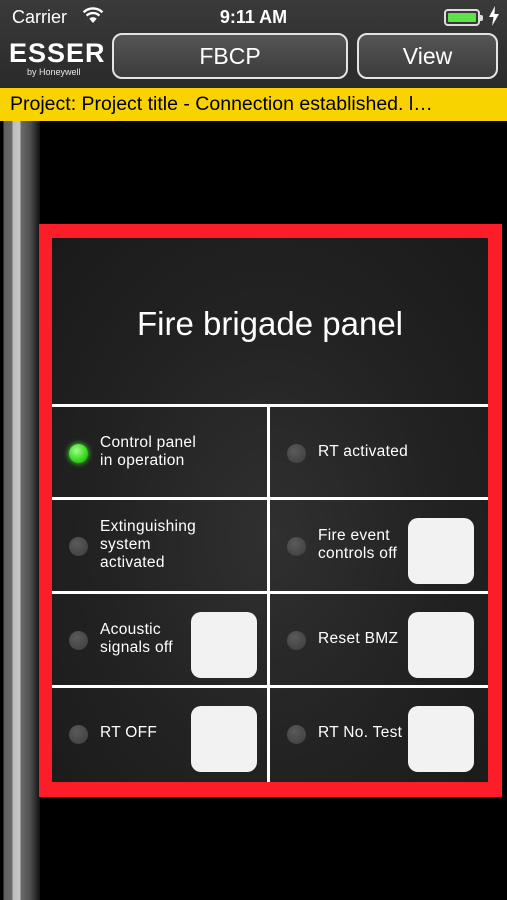 The image size is (507, 900). Describe the element at coordinates (20, 510) in the screenshot. I see `scroll-track` at that location.